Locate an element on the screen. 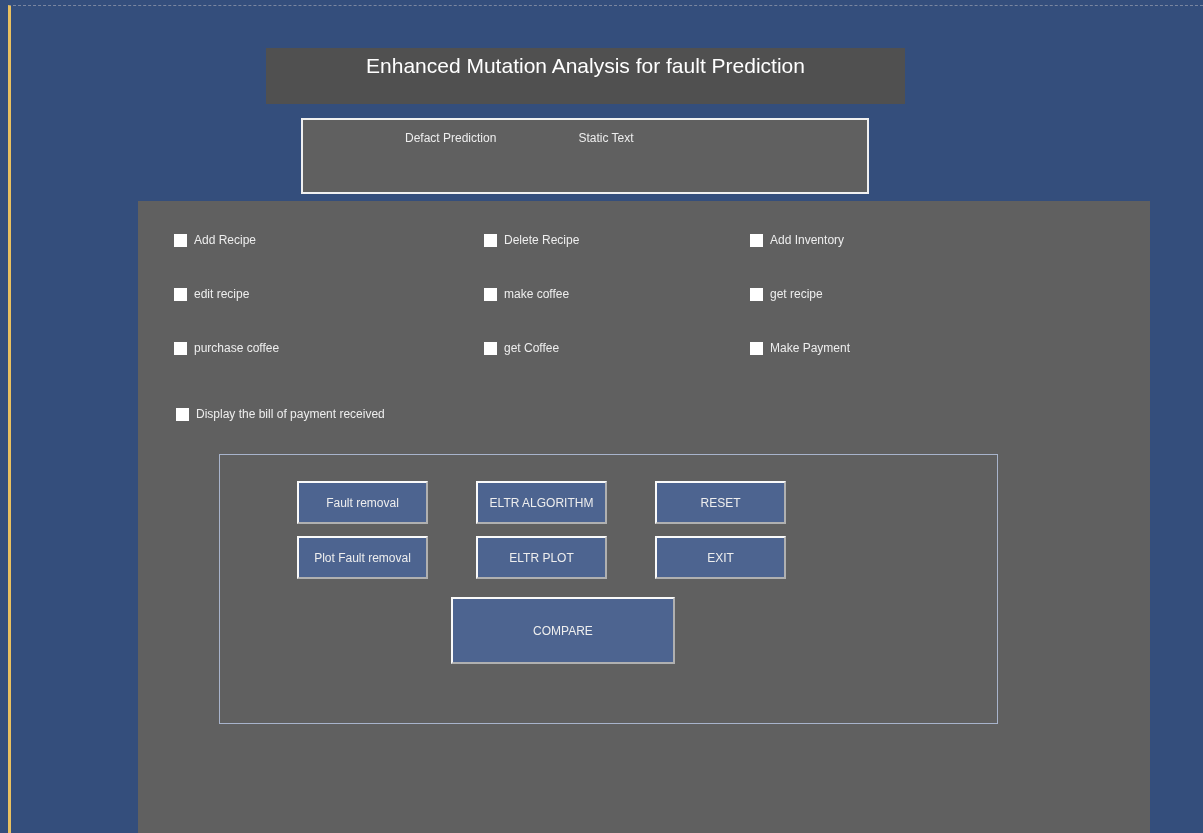 This screenshot has height=833, width=1203. checkbox-label: purchase coffee is located at coordinates (237, 348).